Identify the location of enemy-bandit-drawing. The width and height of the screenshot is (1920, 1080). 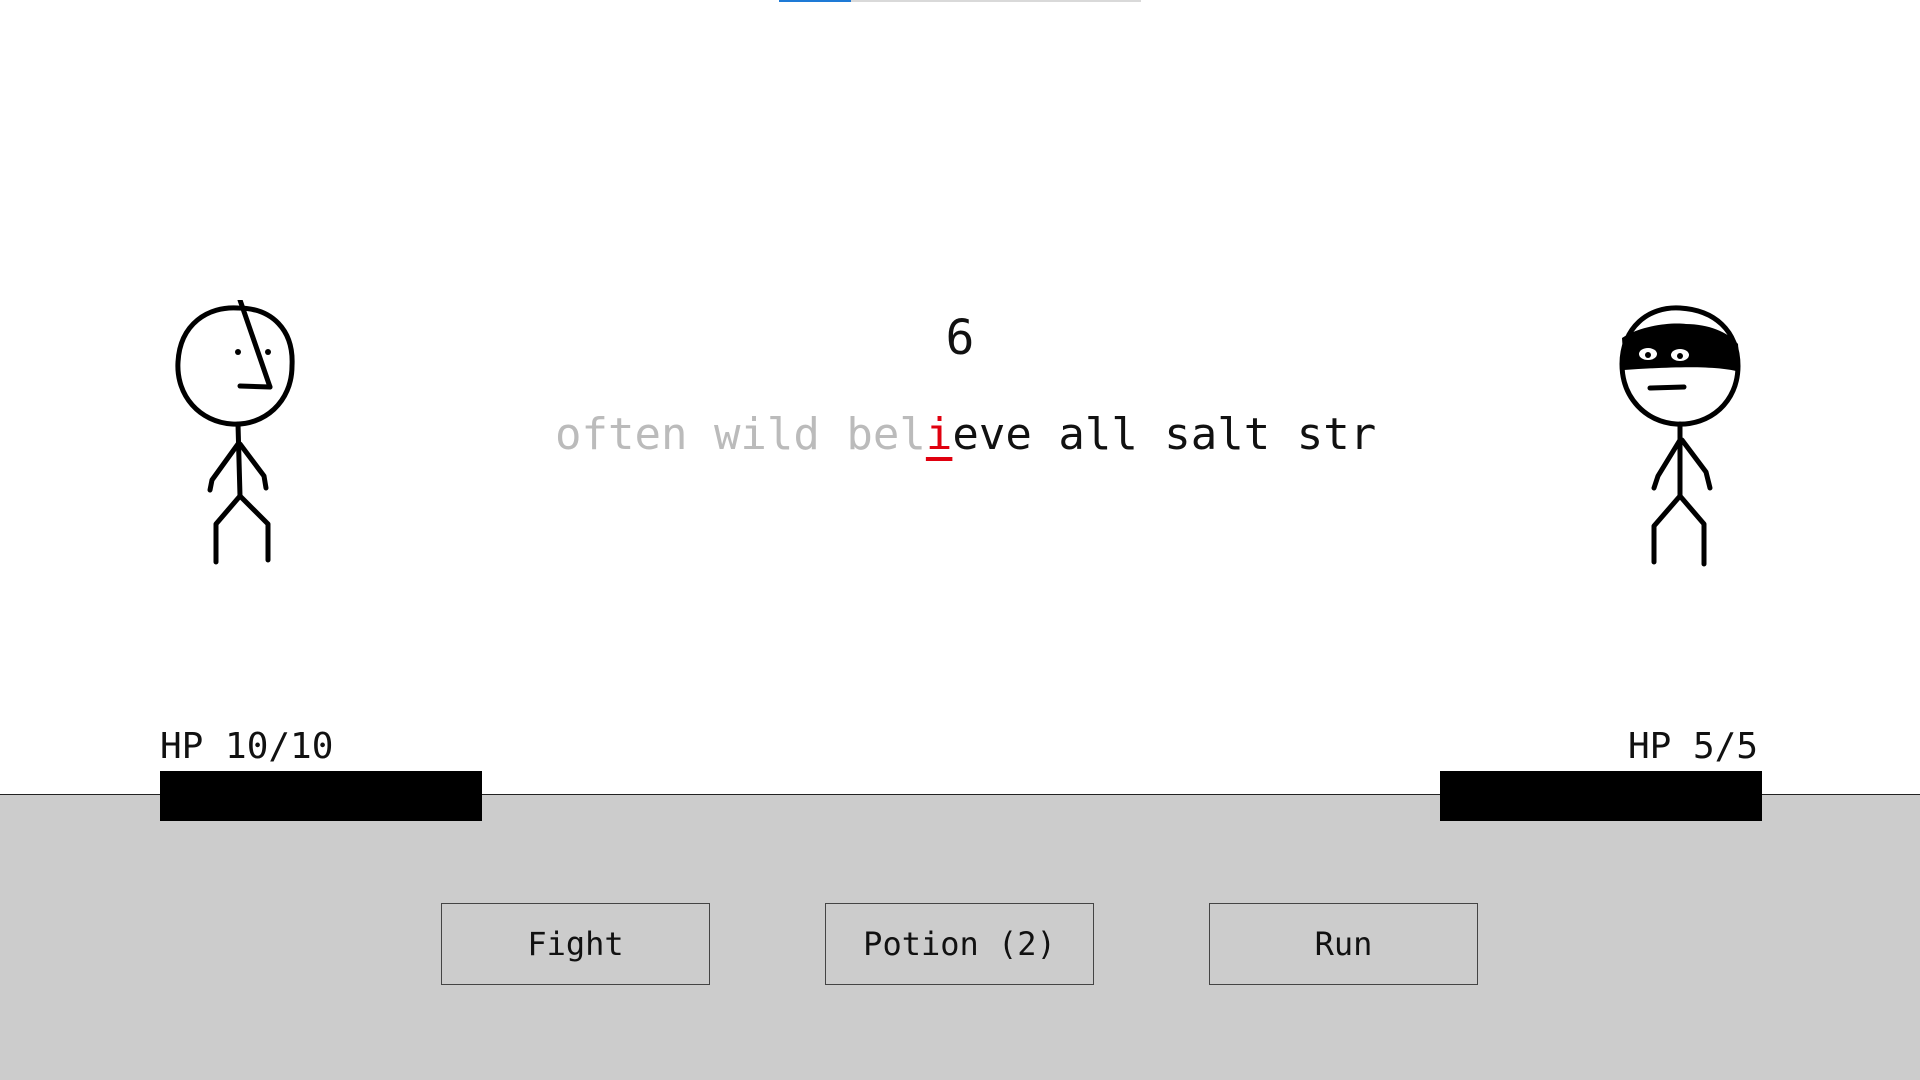
(1680, 436).